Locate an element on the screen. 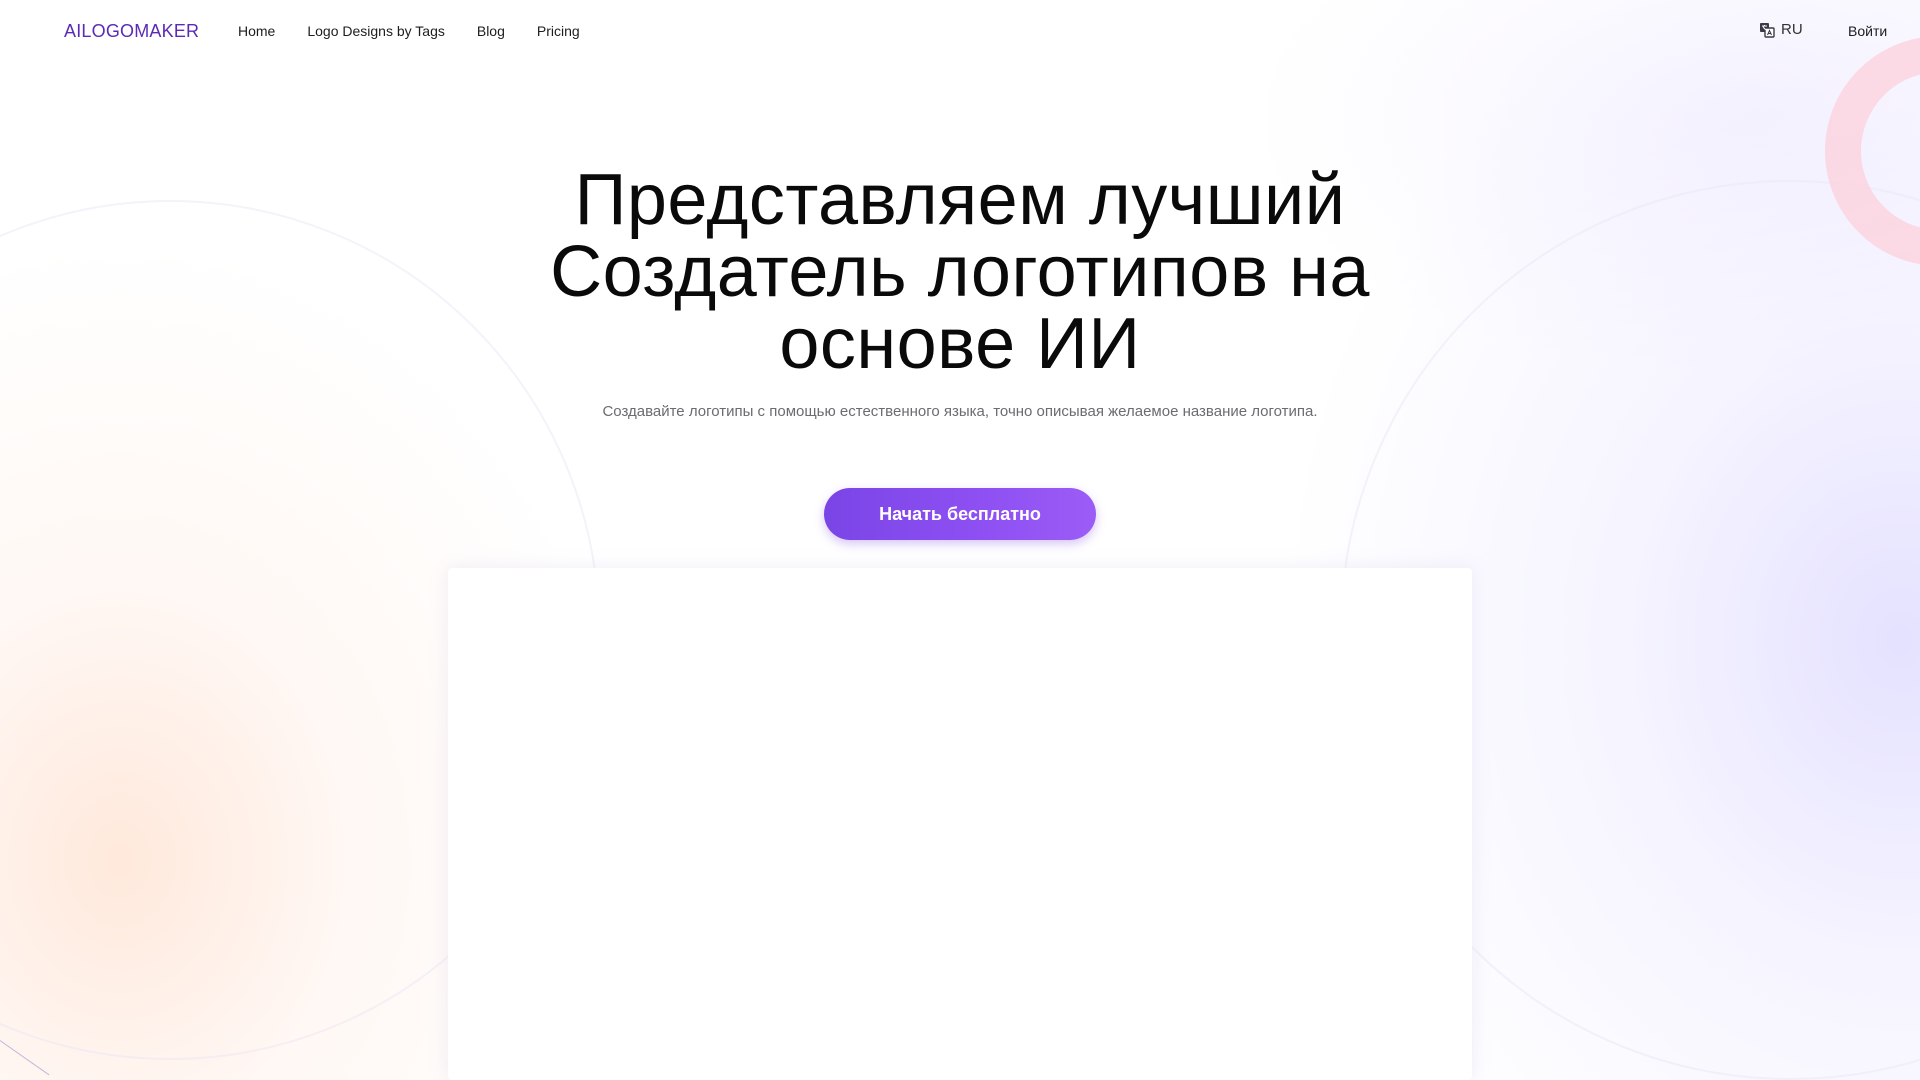  decorative-line is located at coordinates (25, 1058).